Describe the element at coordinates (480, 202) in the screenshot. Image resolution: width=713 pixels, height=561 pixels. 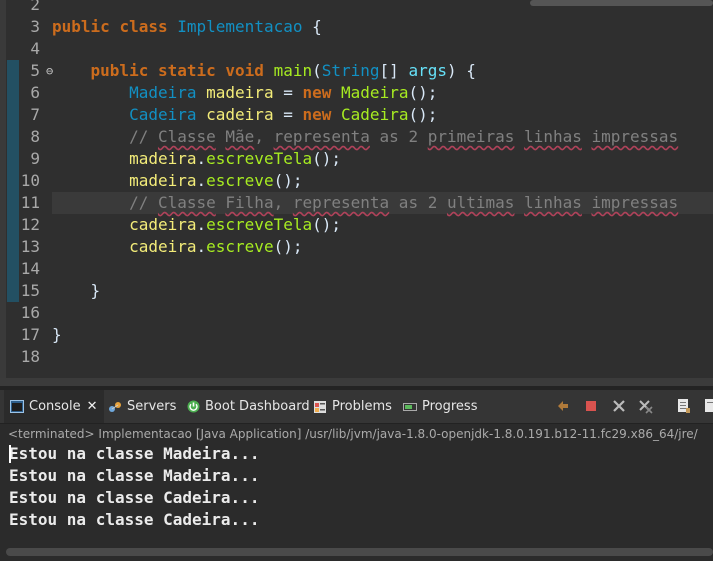
I see `comment-word: ultimas` at that location.